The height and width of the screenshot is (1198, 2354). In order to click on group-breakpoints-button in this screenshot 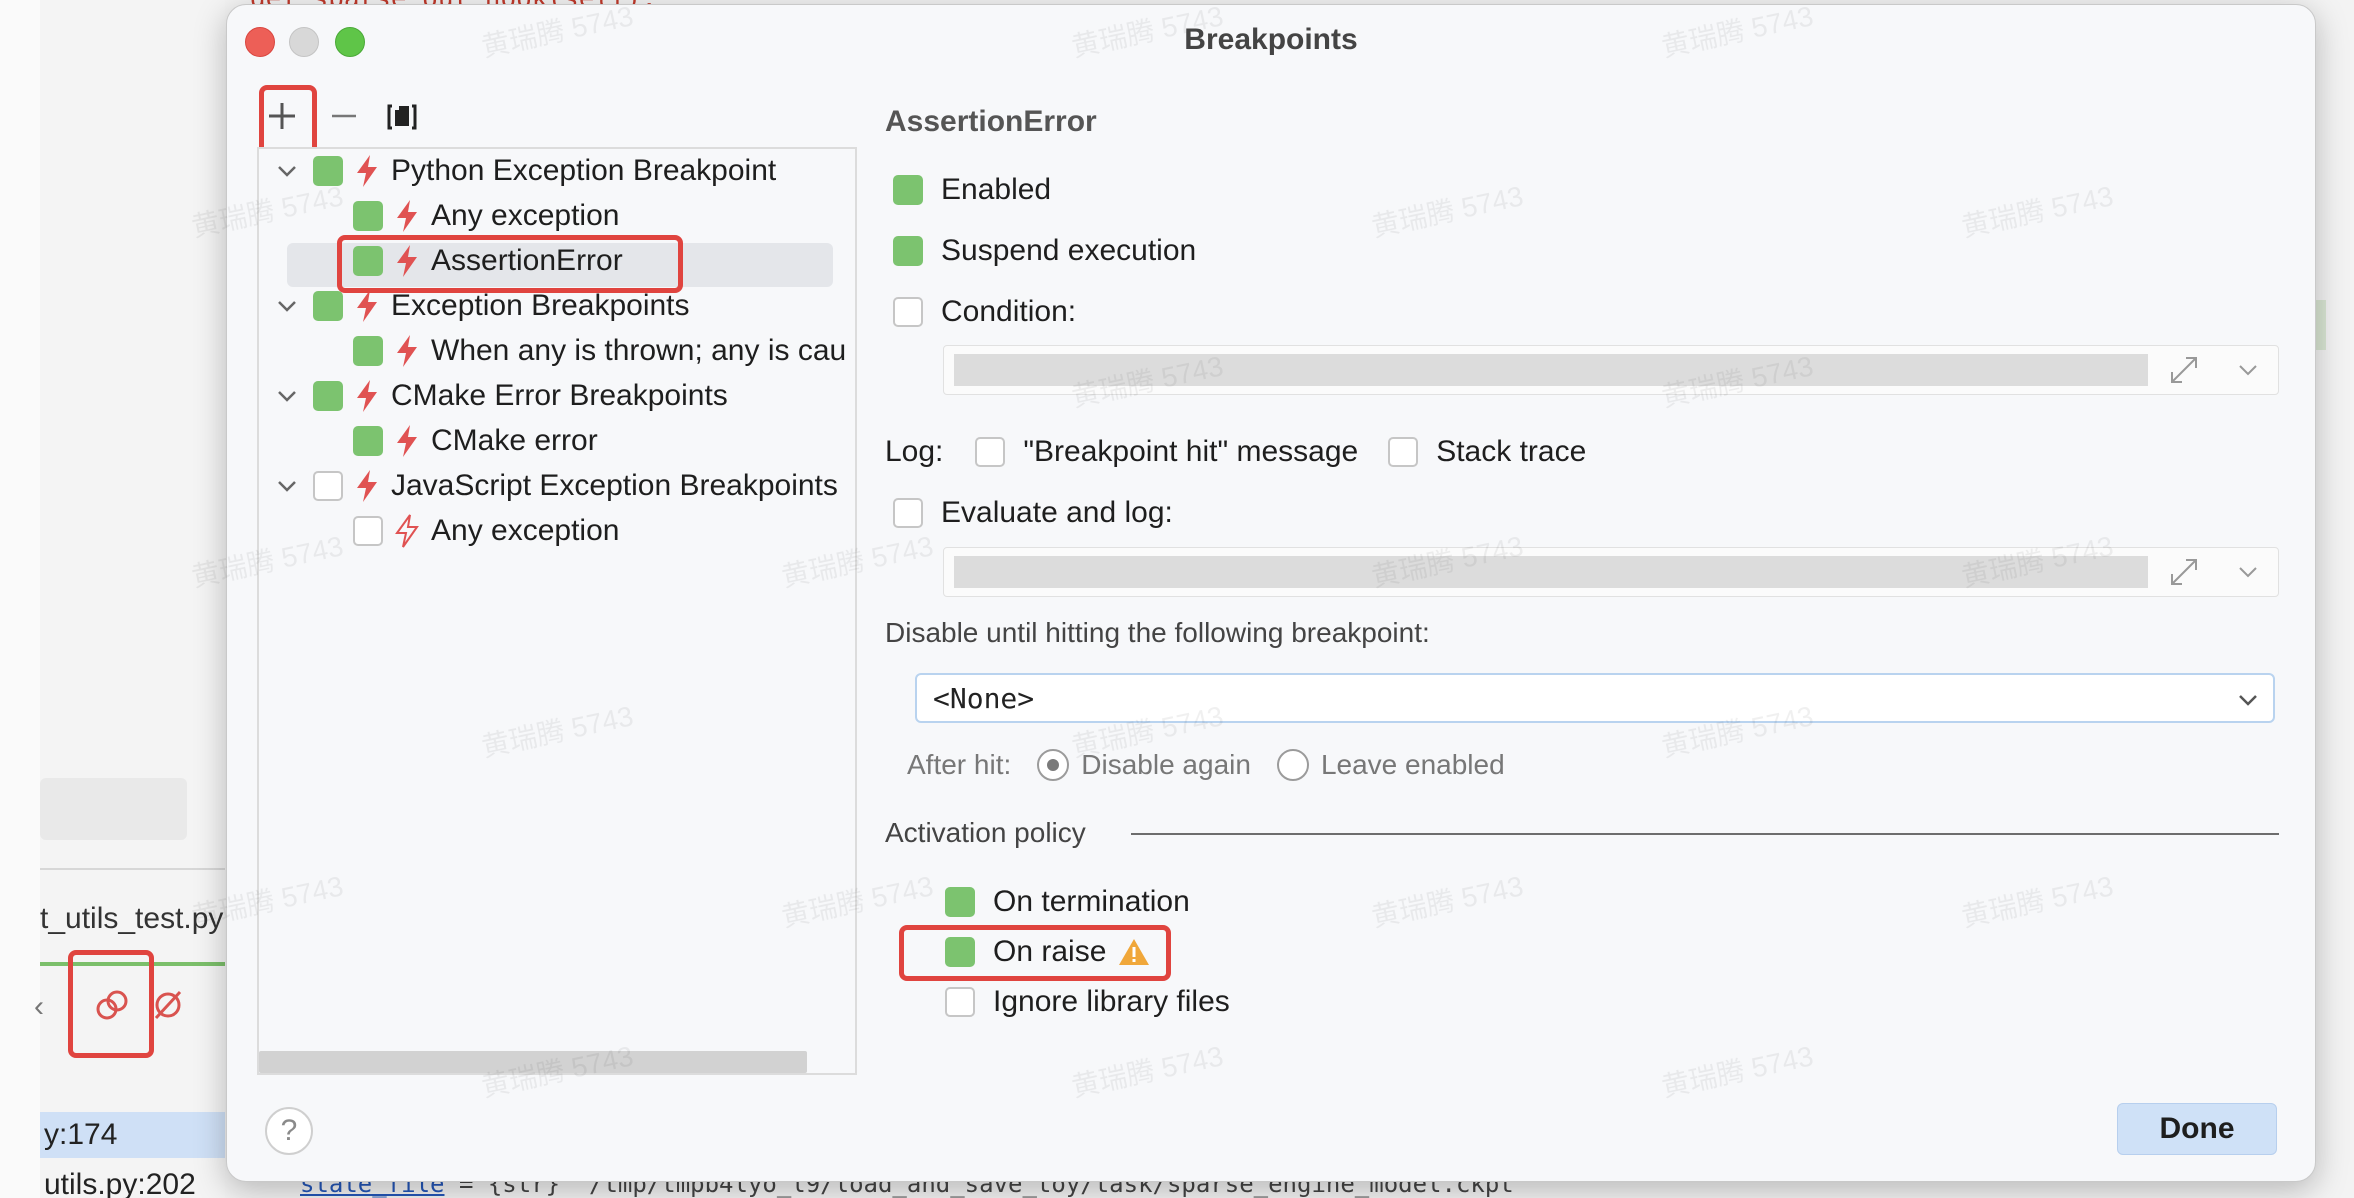, I will do `click(402, 116)`.